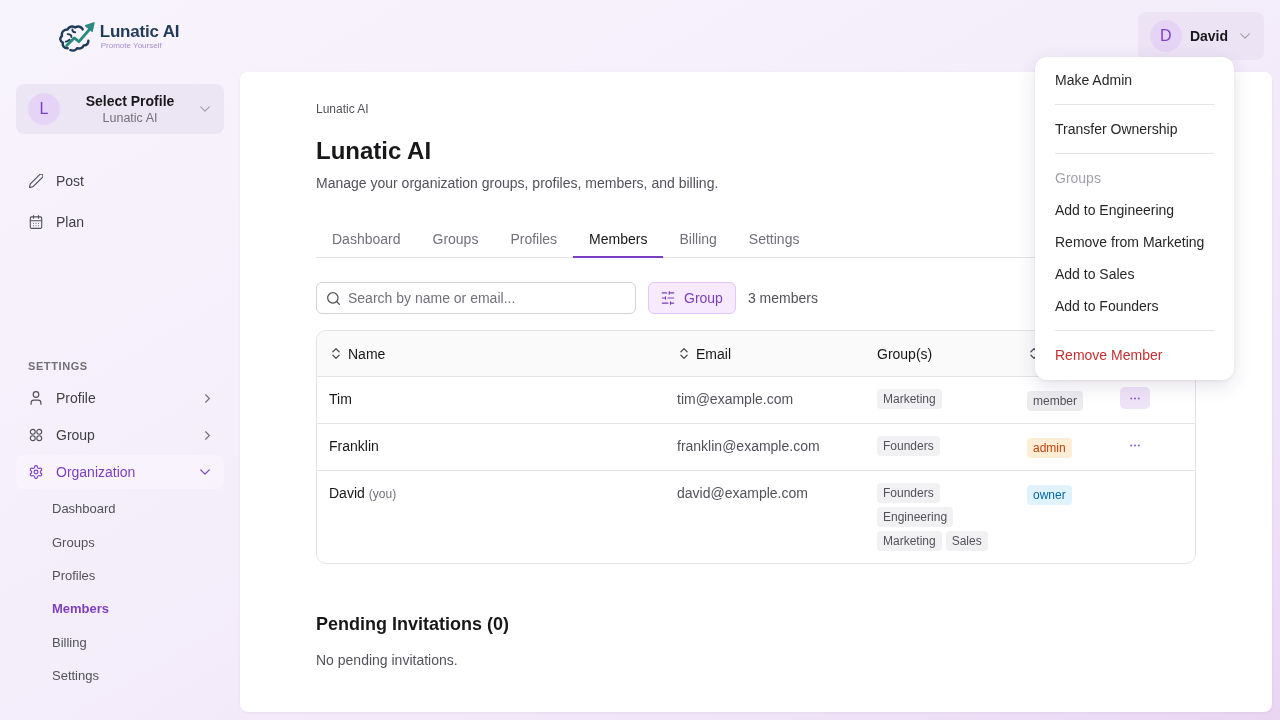 The image size is (1280, 720). Describe the element at coordinates (1134, 242) in the screenshot. I see `menu-item: Remove from Marketing` at that location.